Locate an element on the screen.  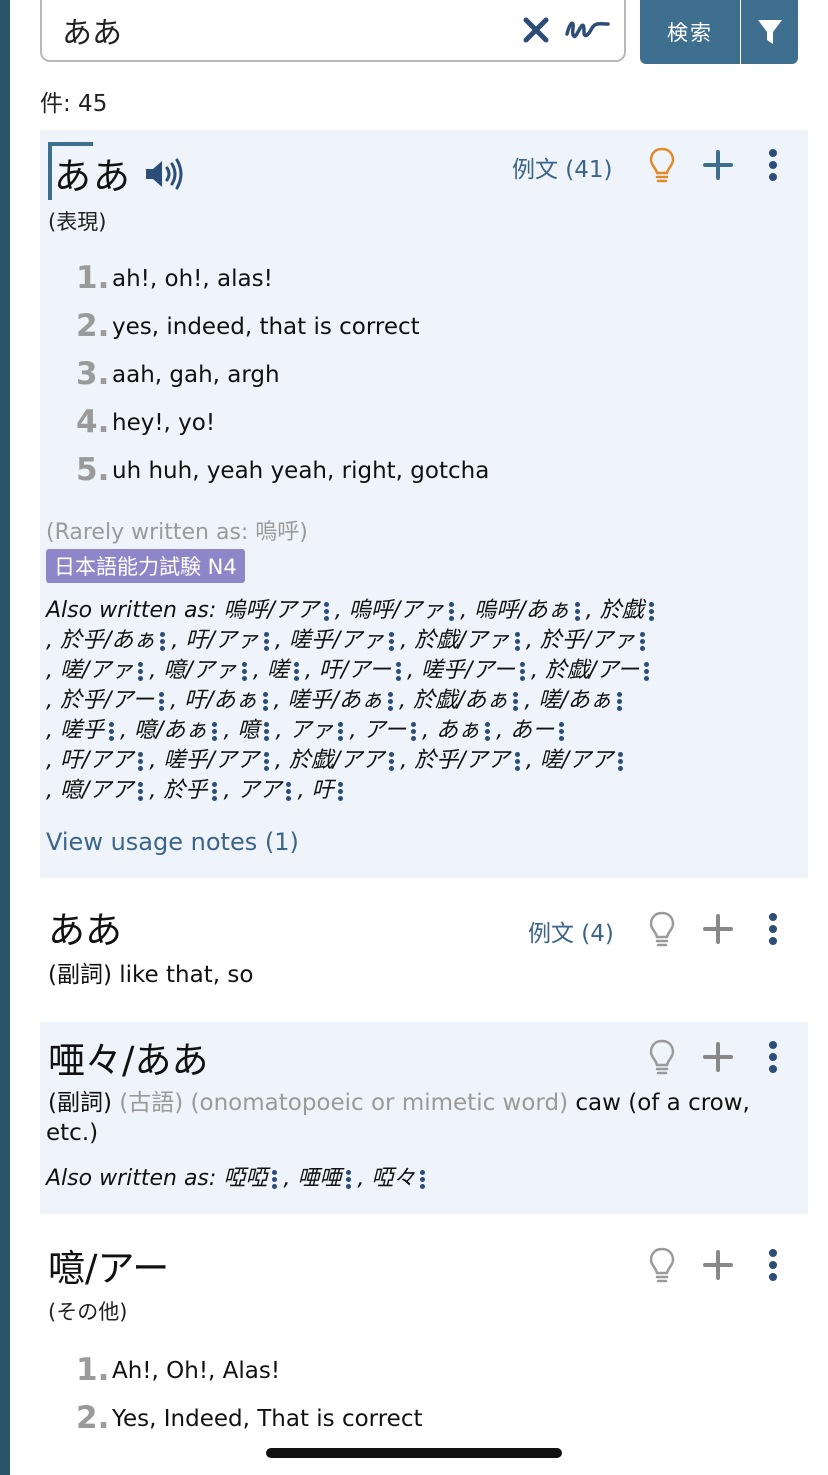
alternate-form: 嗟乎/アァ is located at coordinates (336, 640).